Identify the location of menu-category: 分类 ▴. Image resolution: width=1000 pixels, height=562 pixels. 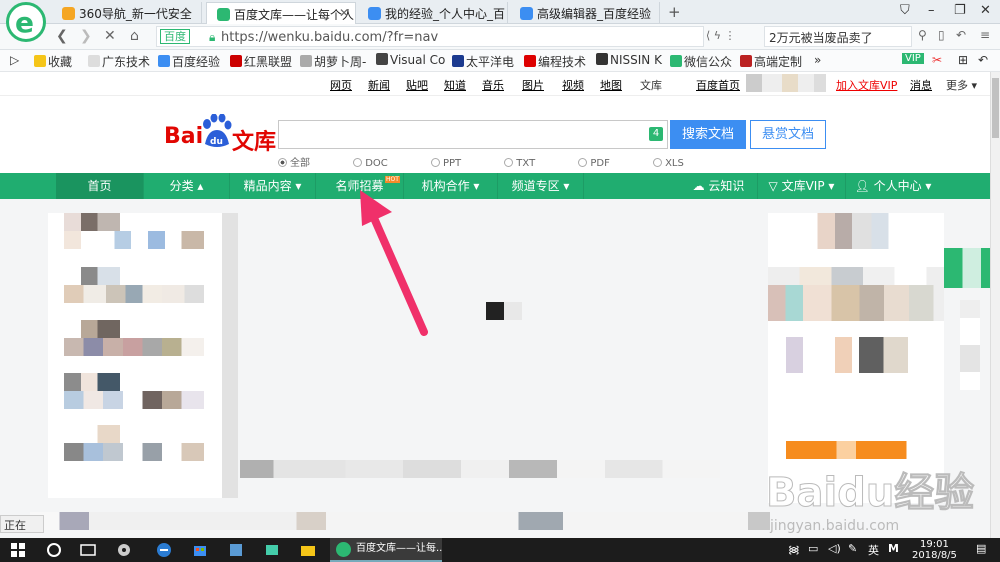
(187, 186).